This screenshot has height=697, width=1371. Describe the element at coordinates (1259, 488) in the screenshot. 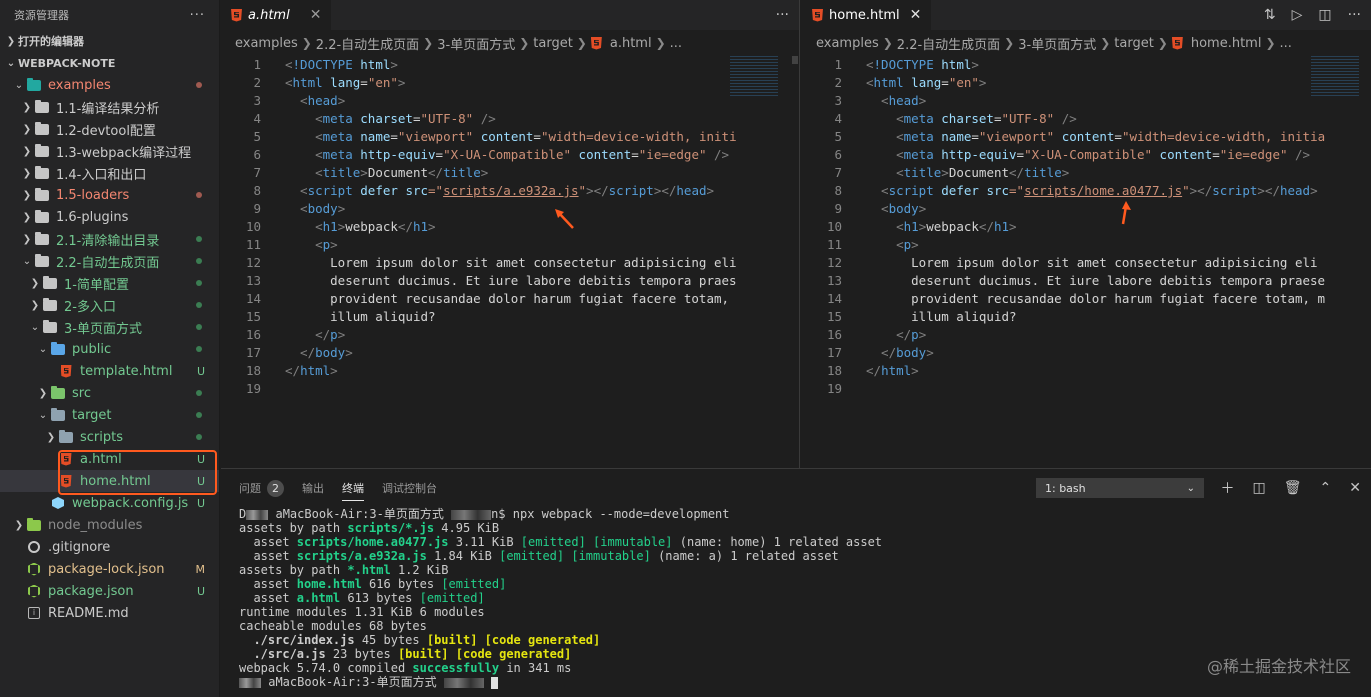

I see `split-terminal-icon: ◫` at that location.